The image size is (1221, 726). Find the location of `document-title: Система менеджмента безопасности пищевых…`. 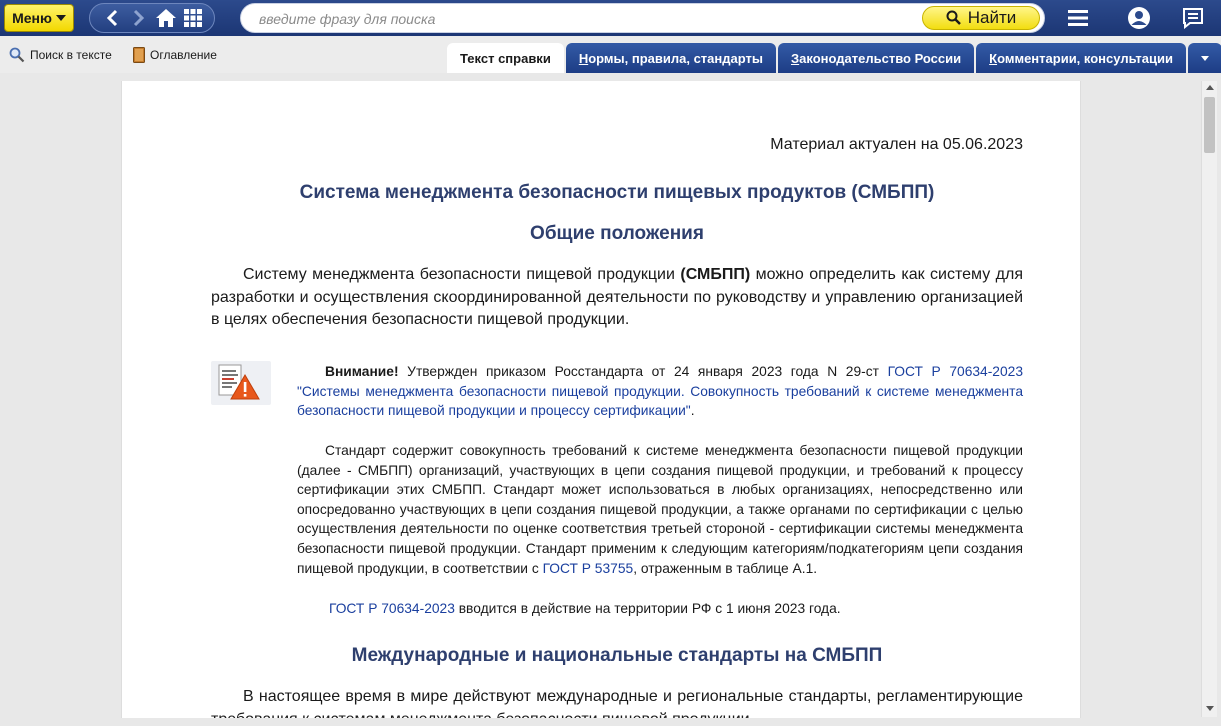

document-title: Система менеджмента безопасности пищевых… is located at coordinates (617, 192).